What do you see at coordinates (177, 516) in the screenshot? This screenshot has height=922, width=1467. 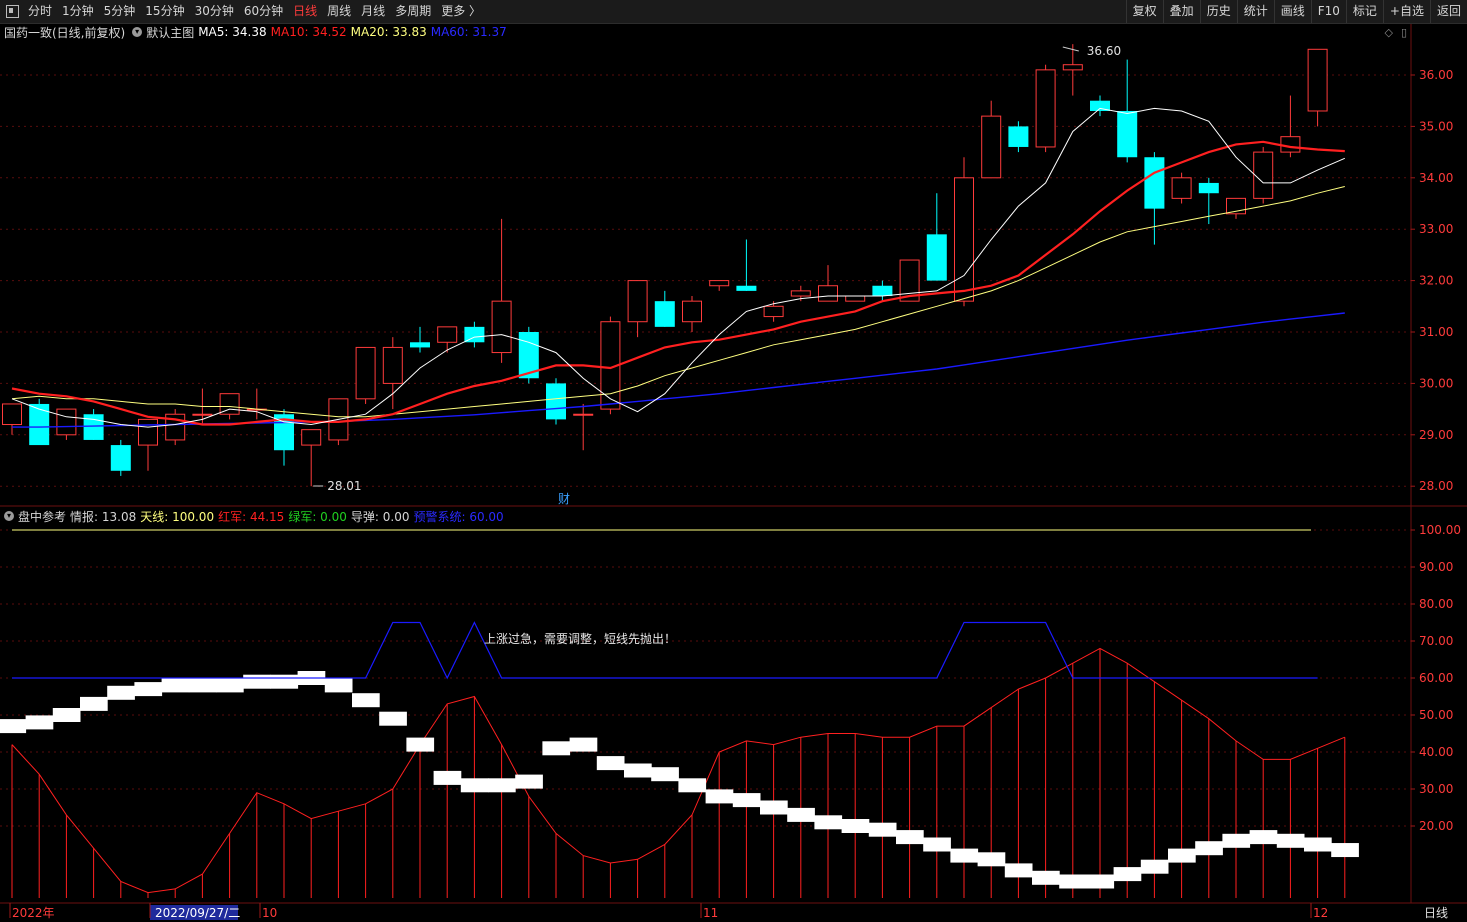 I see `tianxian-legend: 天线: 100.00` at bounding box center [177, 516].